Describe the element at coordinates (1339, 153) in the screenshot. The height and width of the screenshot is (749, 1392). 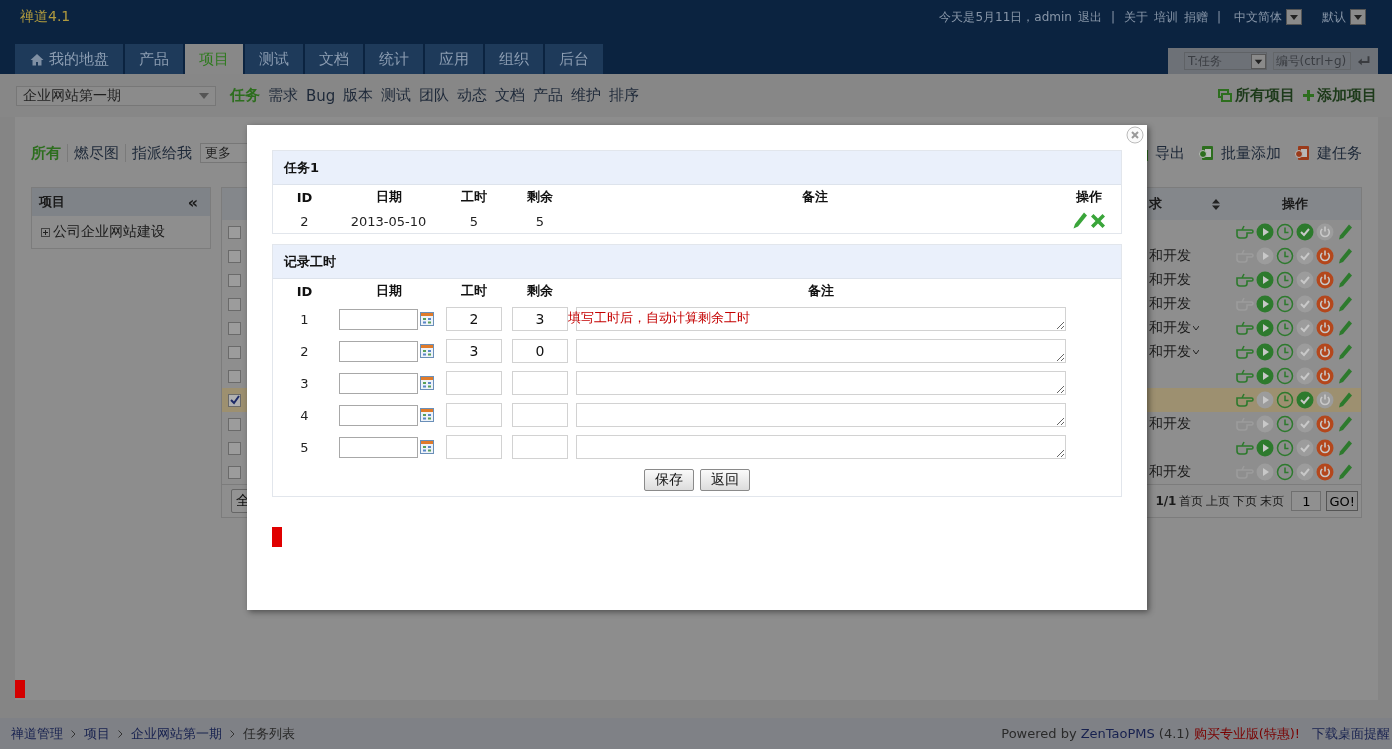
I see `task-action-link: 建任务` at that location.